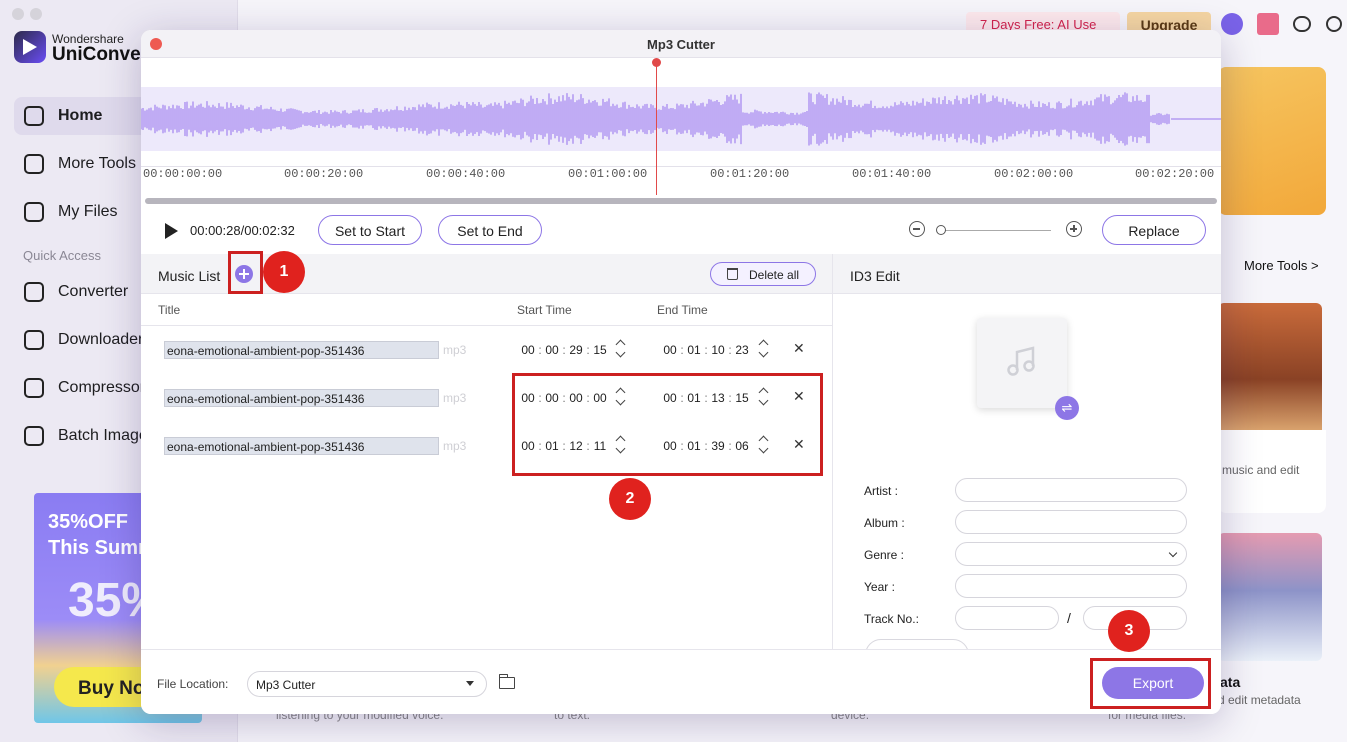  Describe the element at coordinates (466, 174) in the screenshot. I see `ruler-tick: 00:00:40:00` at that location.